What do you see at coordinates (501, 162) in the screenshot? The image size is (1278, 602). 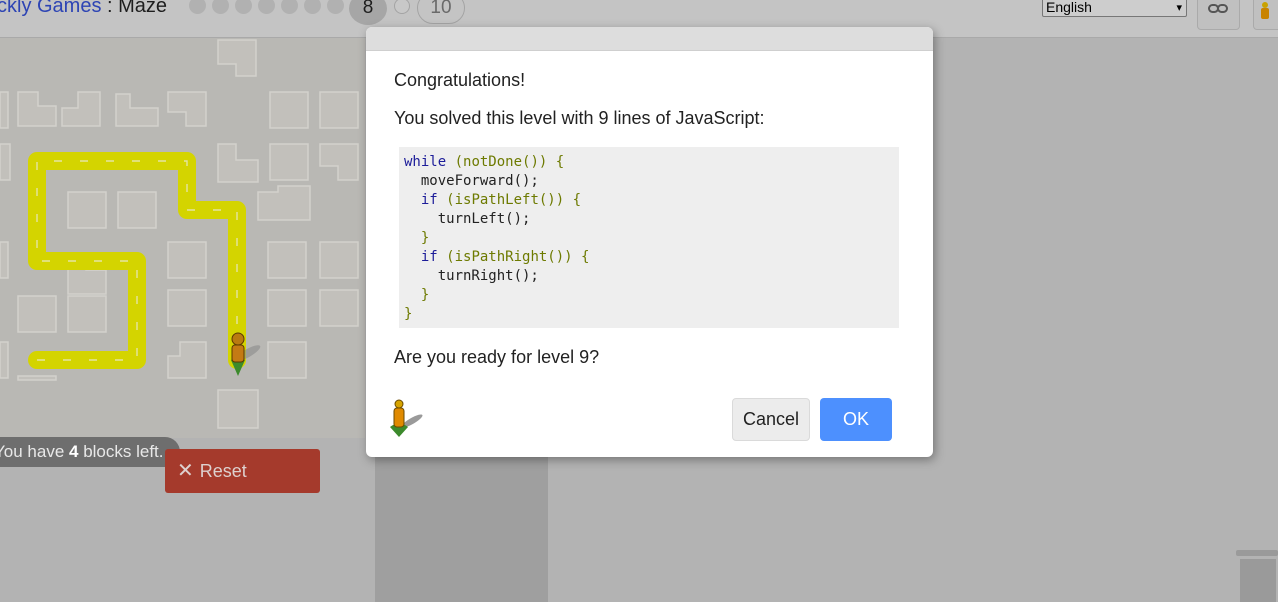 I see `code-condition: (notDone())` at bounding box center [501, 162].